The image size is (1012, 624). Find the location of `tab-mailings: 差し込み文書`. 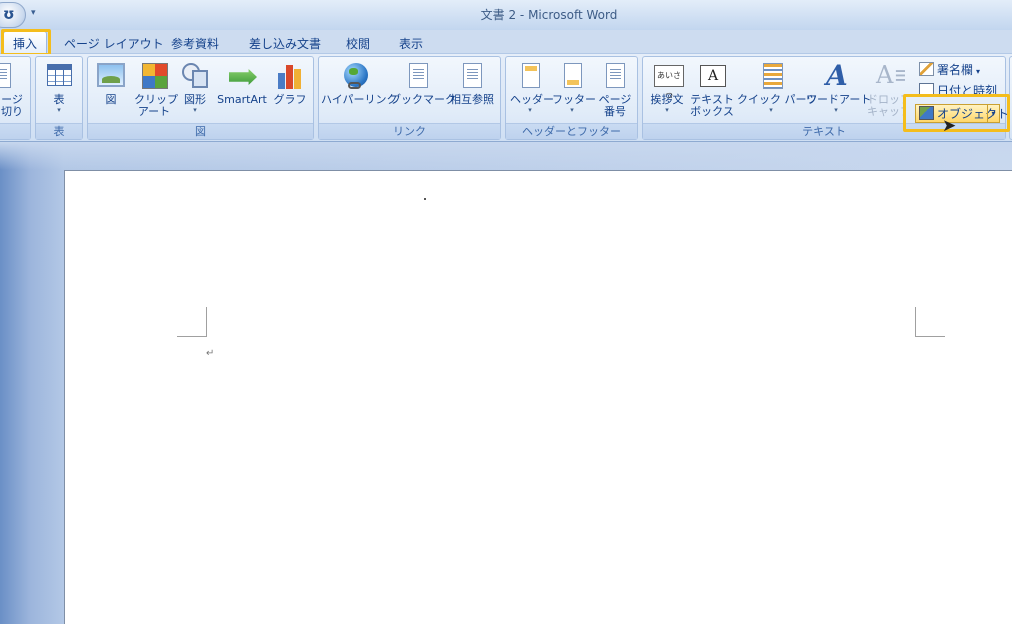

tab-mailings: 差し込み文書 is located at coordinates (285, 43).